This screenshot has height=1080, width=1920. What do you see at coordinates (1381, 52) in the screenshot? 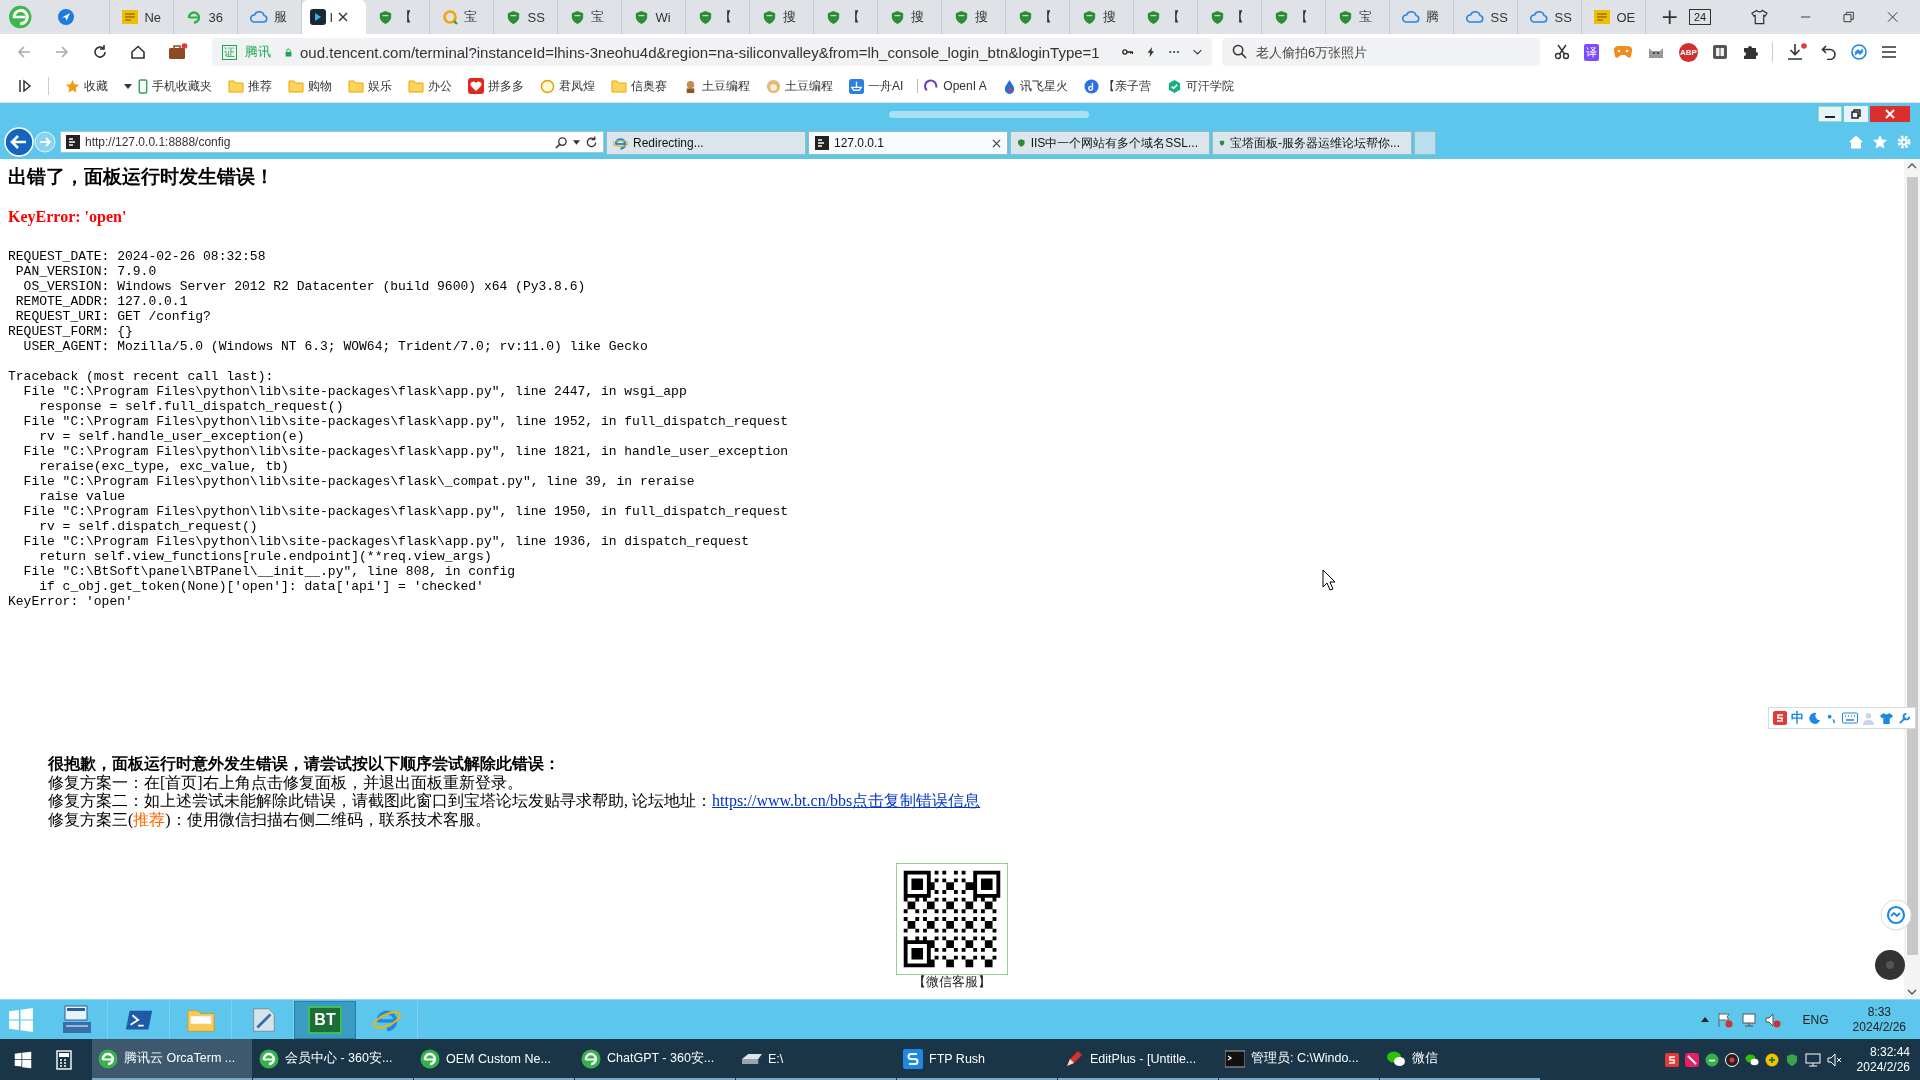
I see `search-field: 老人偷拍6万张照片` at bounding box center [1381, 52].